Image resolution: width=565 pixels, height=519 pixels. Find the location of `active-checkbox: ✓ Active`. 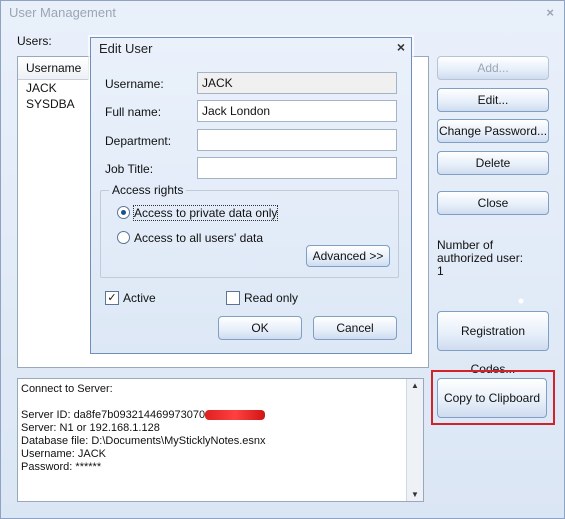

active-checkbox: ✓ Active is located at coordinates (130, 297).